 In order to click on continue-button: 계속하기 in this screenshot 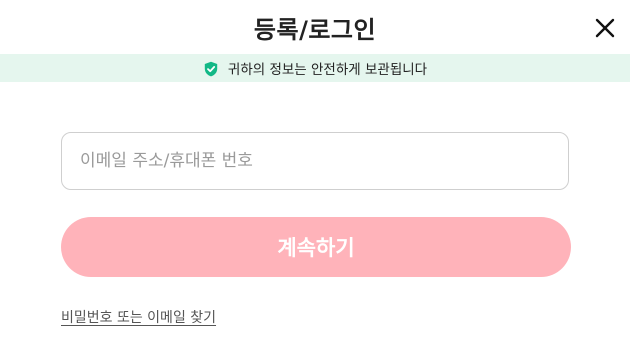, I will do `click(316, 247)`.